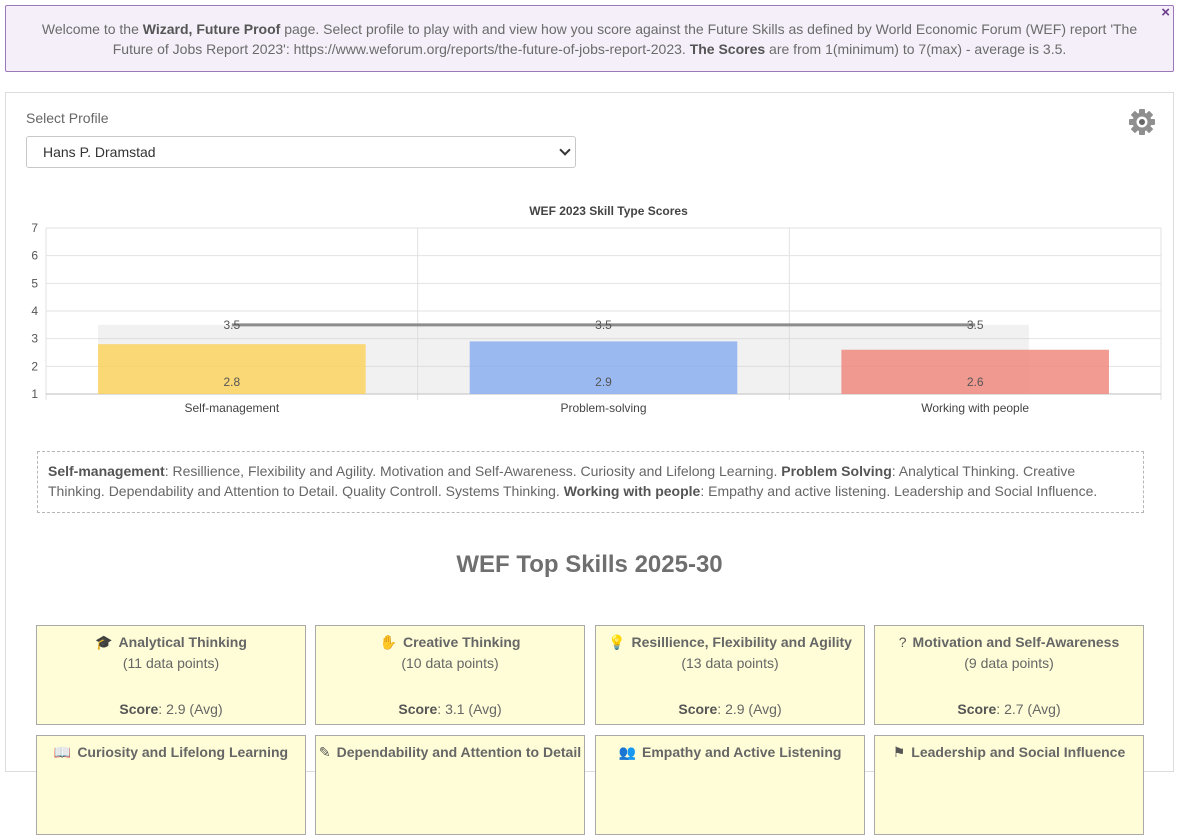  I want to click on card-title: 👥 Empathy and Active Listening, so click(730, 752).